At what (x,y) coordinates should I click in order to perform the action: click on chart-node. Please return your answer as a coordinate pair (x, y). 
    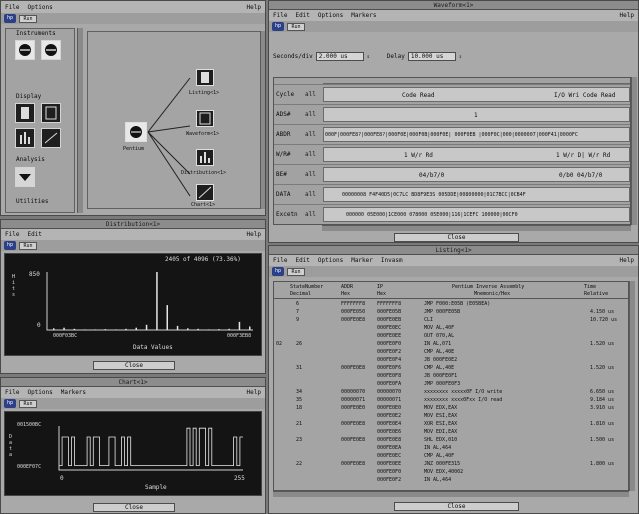
    Looking at the image, I should click on (205, 192).